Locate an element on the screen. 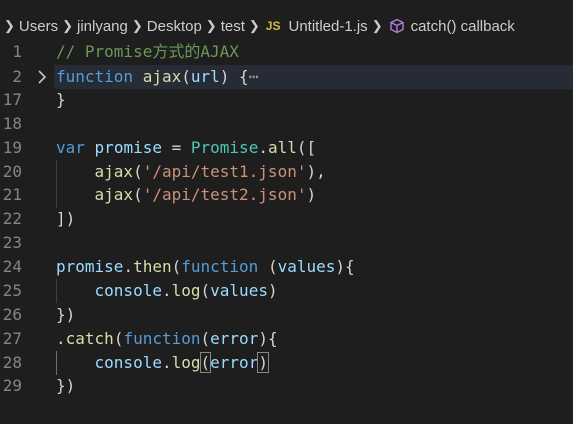  line-number: 1 is located at coordinates (17, 51).